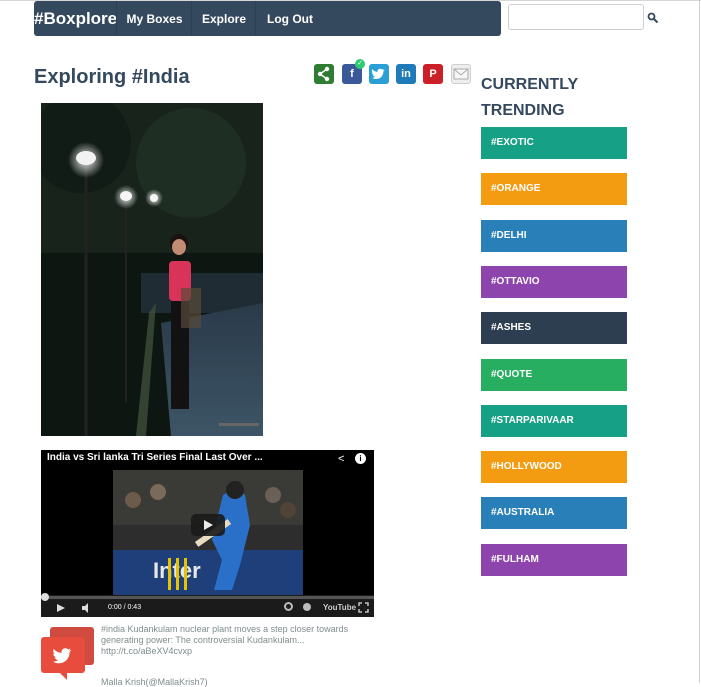 Image resolution: width=701 pixels, height=687 pixels. I want to click on tweet-user: Malla Krish(@MallaKrish7), so click(154, 682).